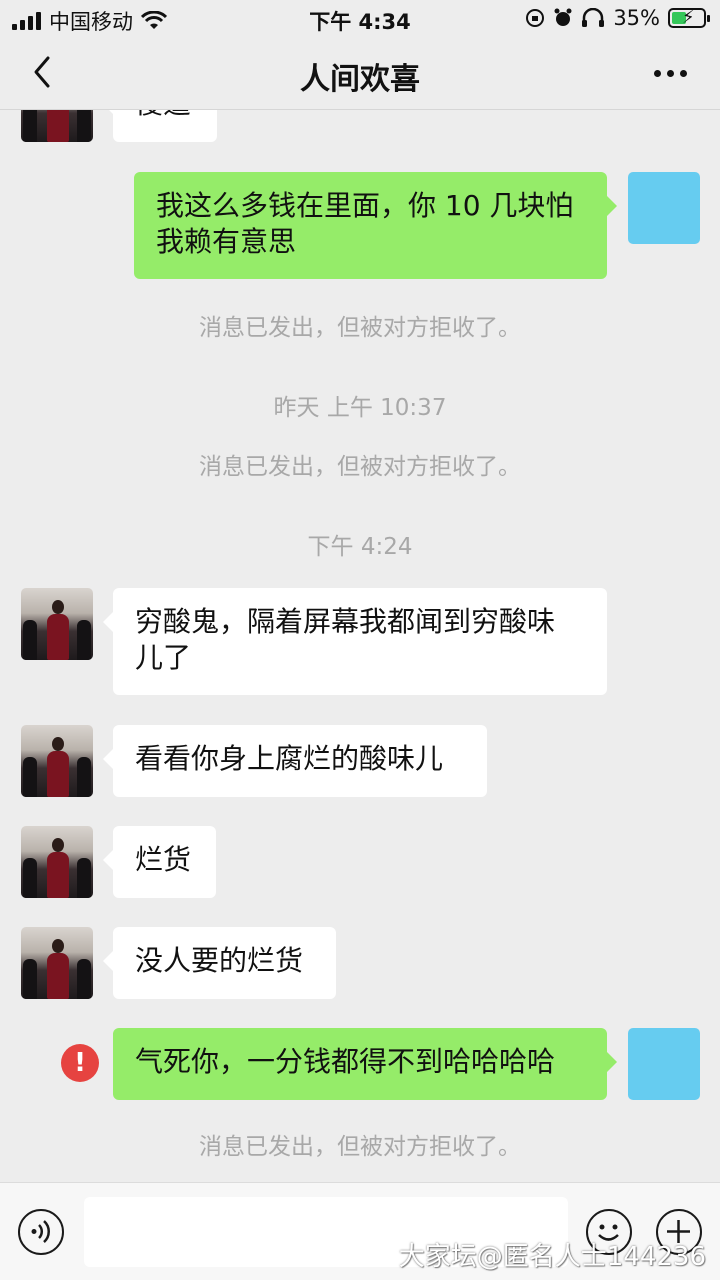 This screenshot has height=1280, width=720. Describe the element at coordinates (375, 225) in the screenshot. I see `message-bubble-outgoing: 我这么多钱在里面，你 10 几块怕 我赖有意思` at that location.